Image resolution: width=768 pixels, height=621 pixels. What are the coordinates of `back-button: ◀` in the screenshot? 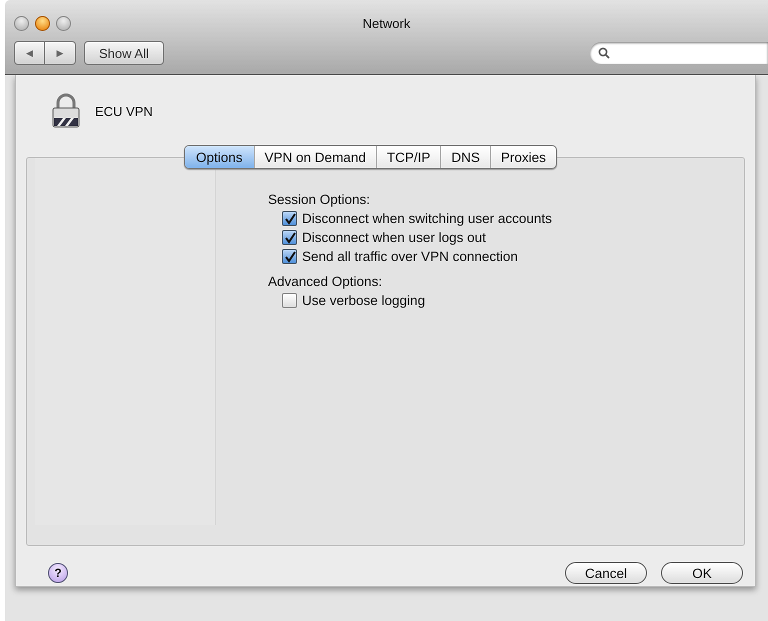 It's located at (29, 53).